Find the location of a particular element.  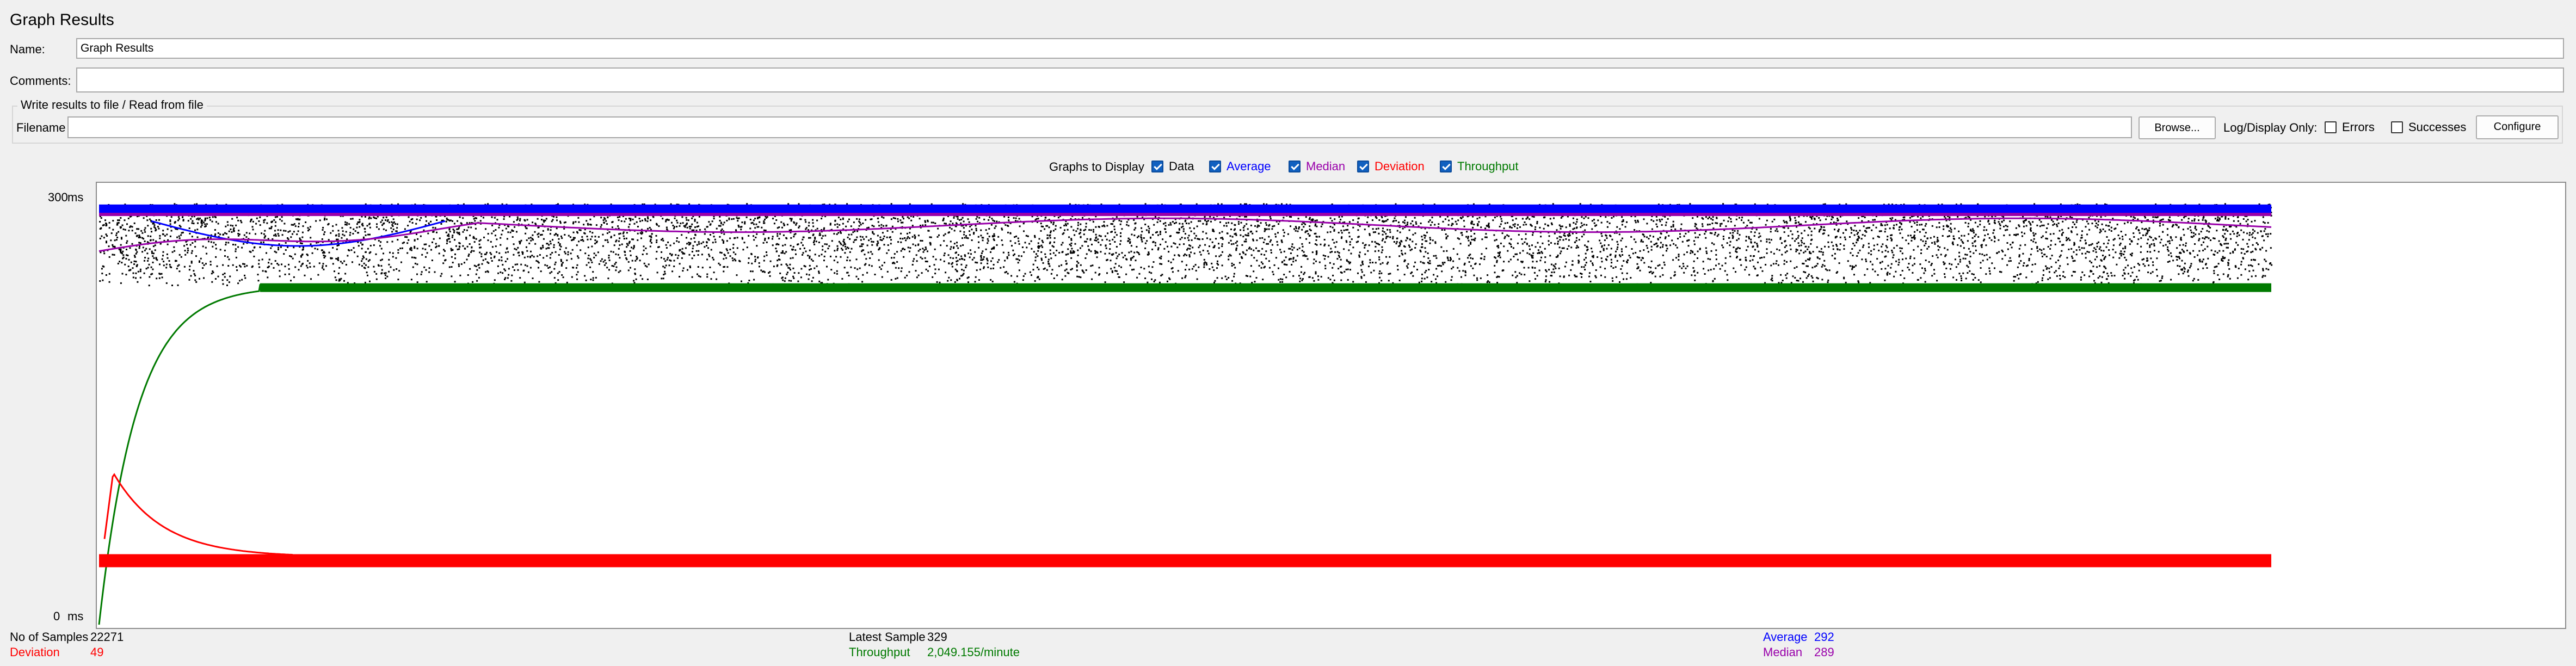

deviation-graph-checkbox: Deviation is located at coordinates (1391, 166).